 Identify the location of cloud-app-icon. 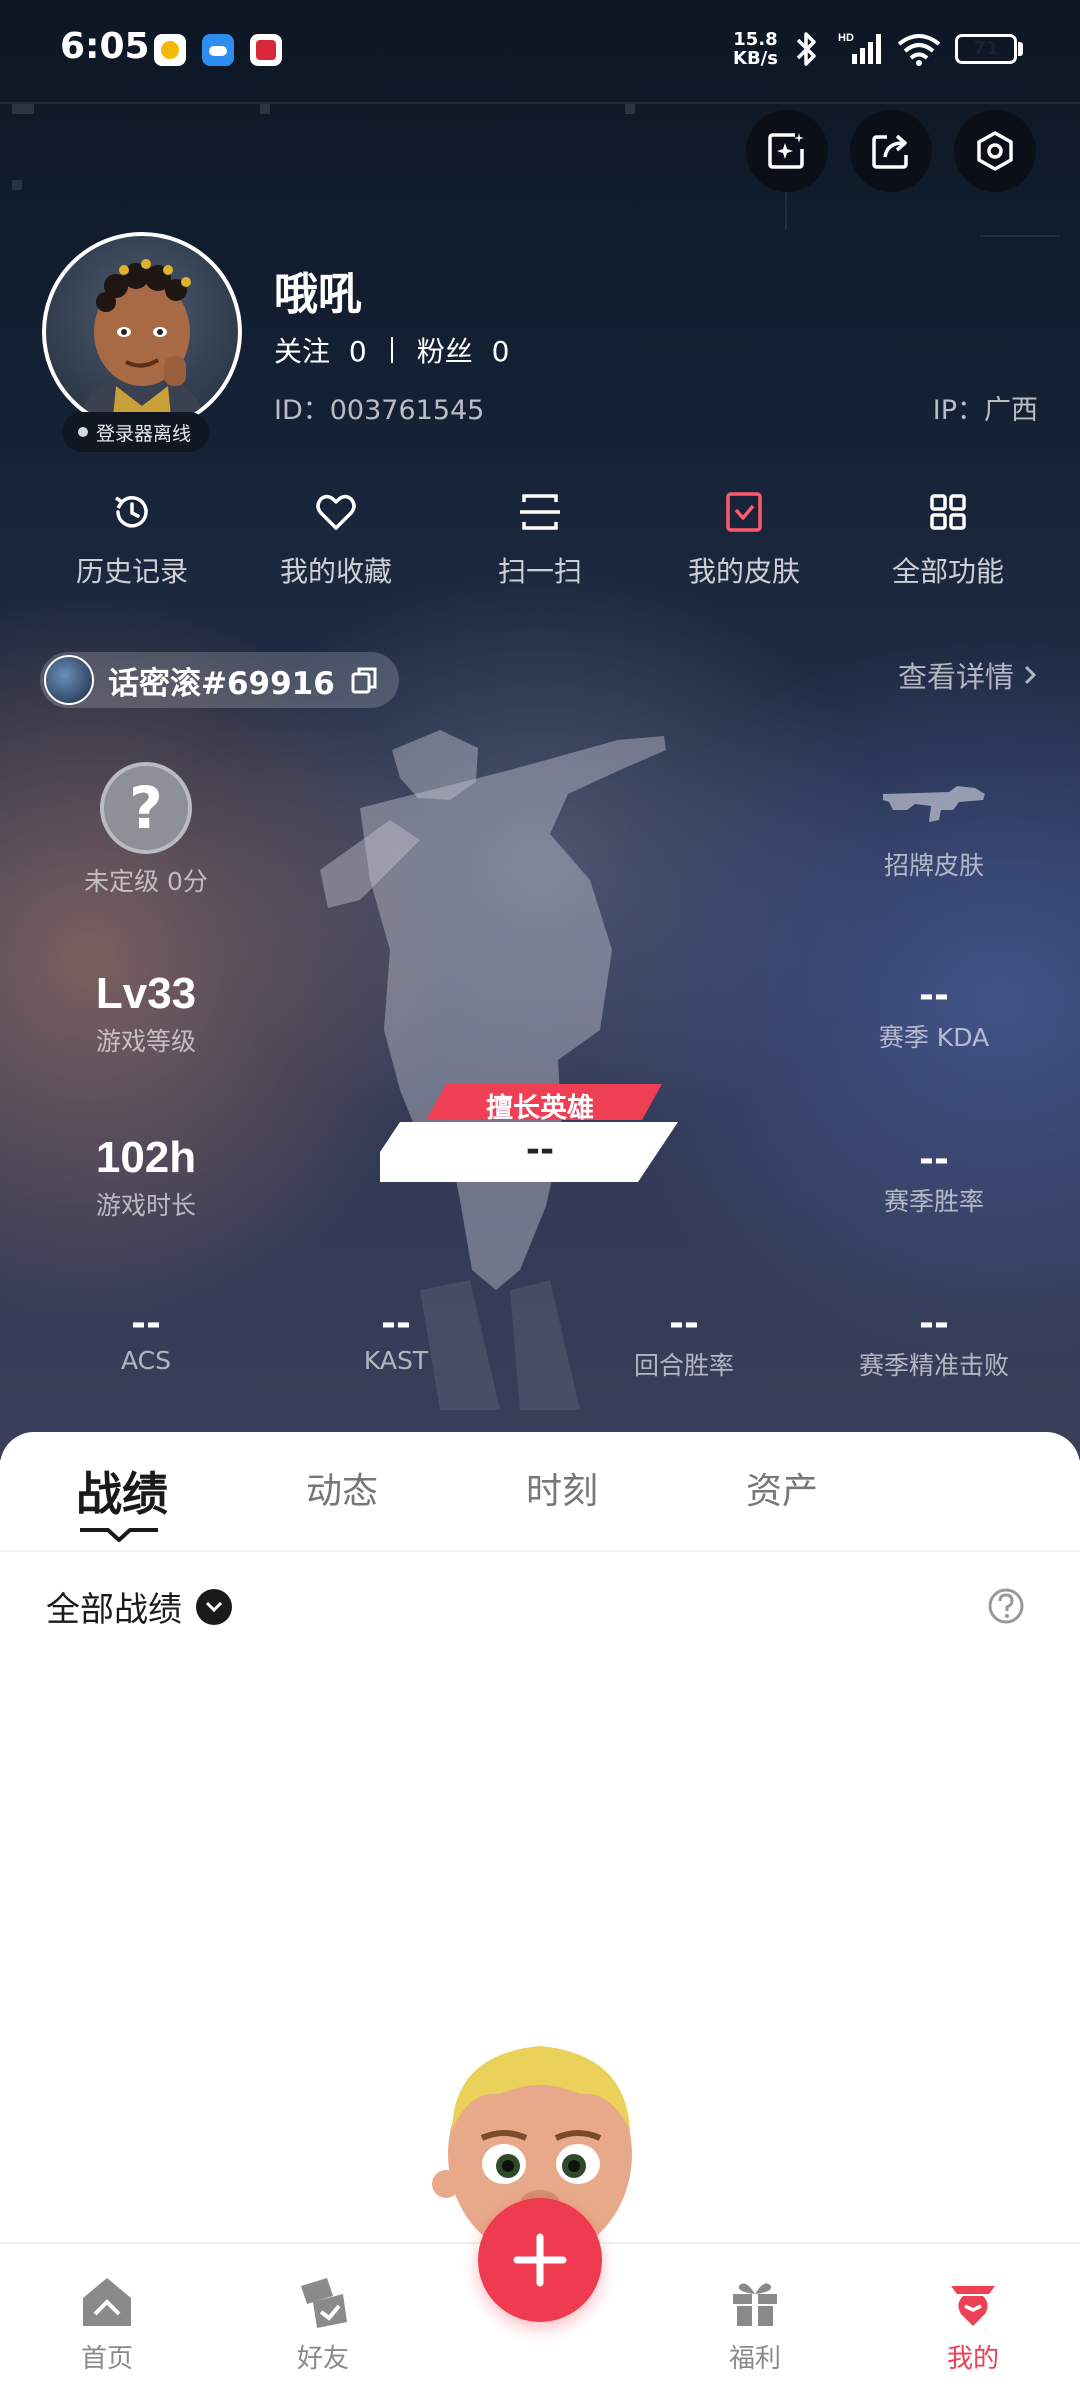
(218, 50).